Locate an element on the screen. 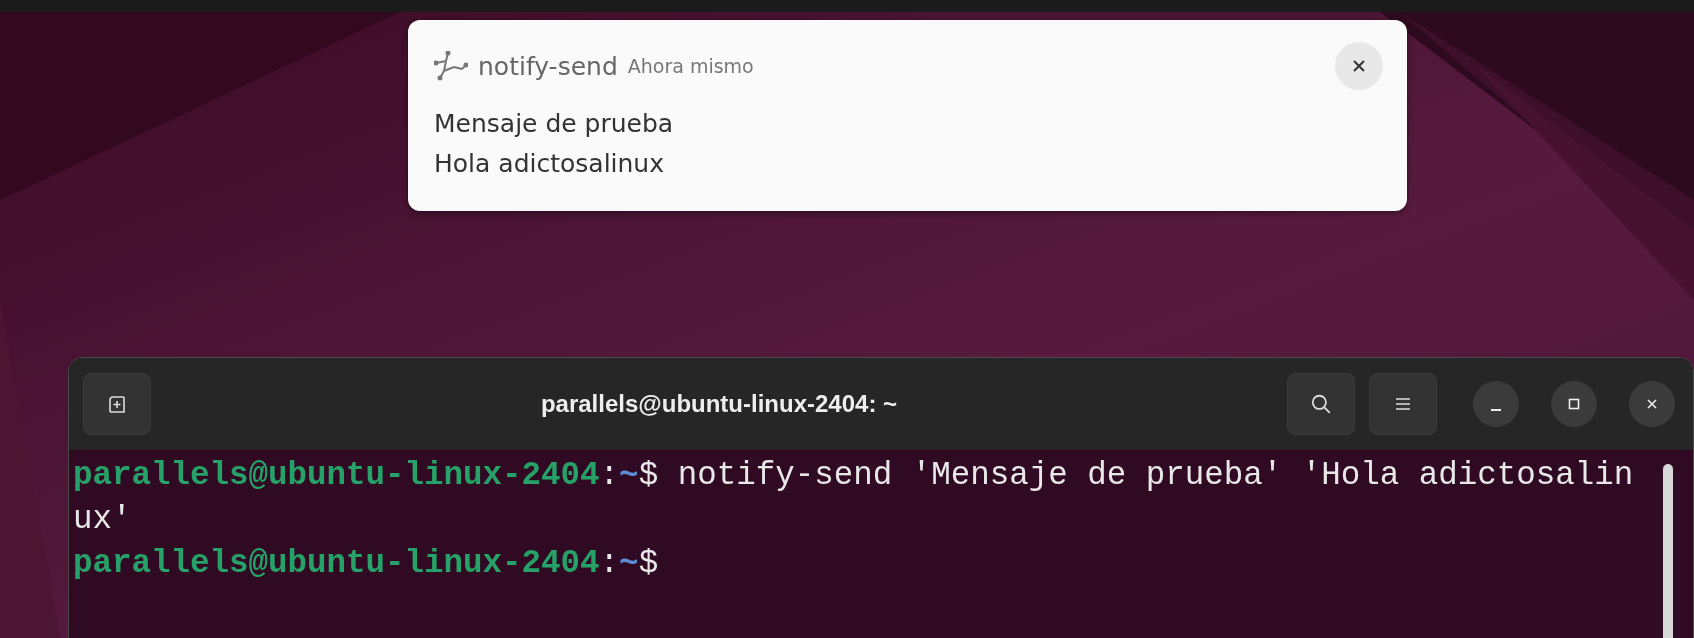 Image resolution: width=1694 pixels, height=638 pixels. new-tab-icon is located at coordinates (117, 404).